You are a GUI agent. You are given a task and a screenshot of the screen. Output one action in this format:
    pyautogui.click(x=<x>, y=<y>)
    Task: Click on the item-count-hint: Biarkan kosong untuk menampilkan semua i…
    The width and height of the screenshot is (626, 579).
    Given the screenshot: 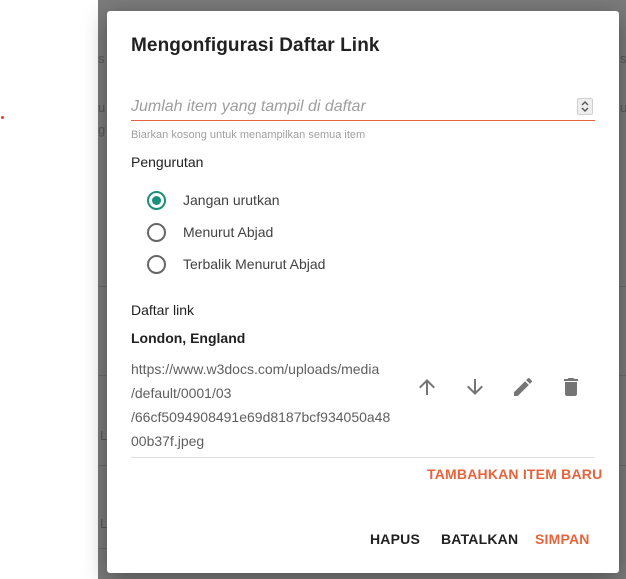 What is the action you would take?
    pyautogui.click(x=248, y=135)
    